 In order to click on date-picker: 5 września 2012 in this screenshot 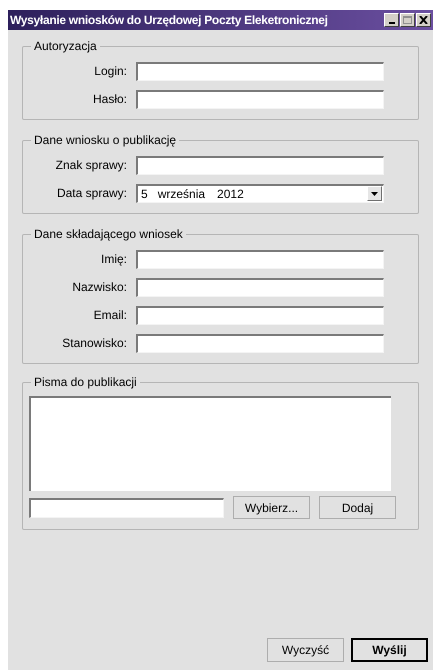, I will do `click(260, 193)`.